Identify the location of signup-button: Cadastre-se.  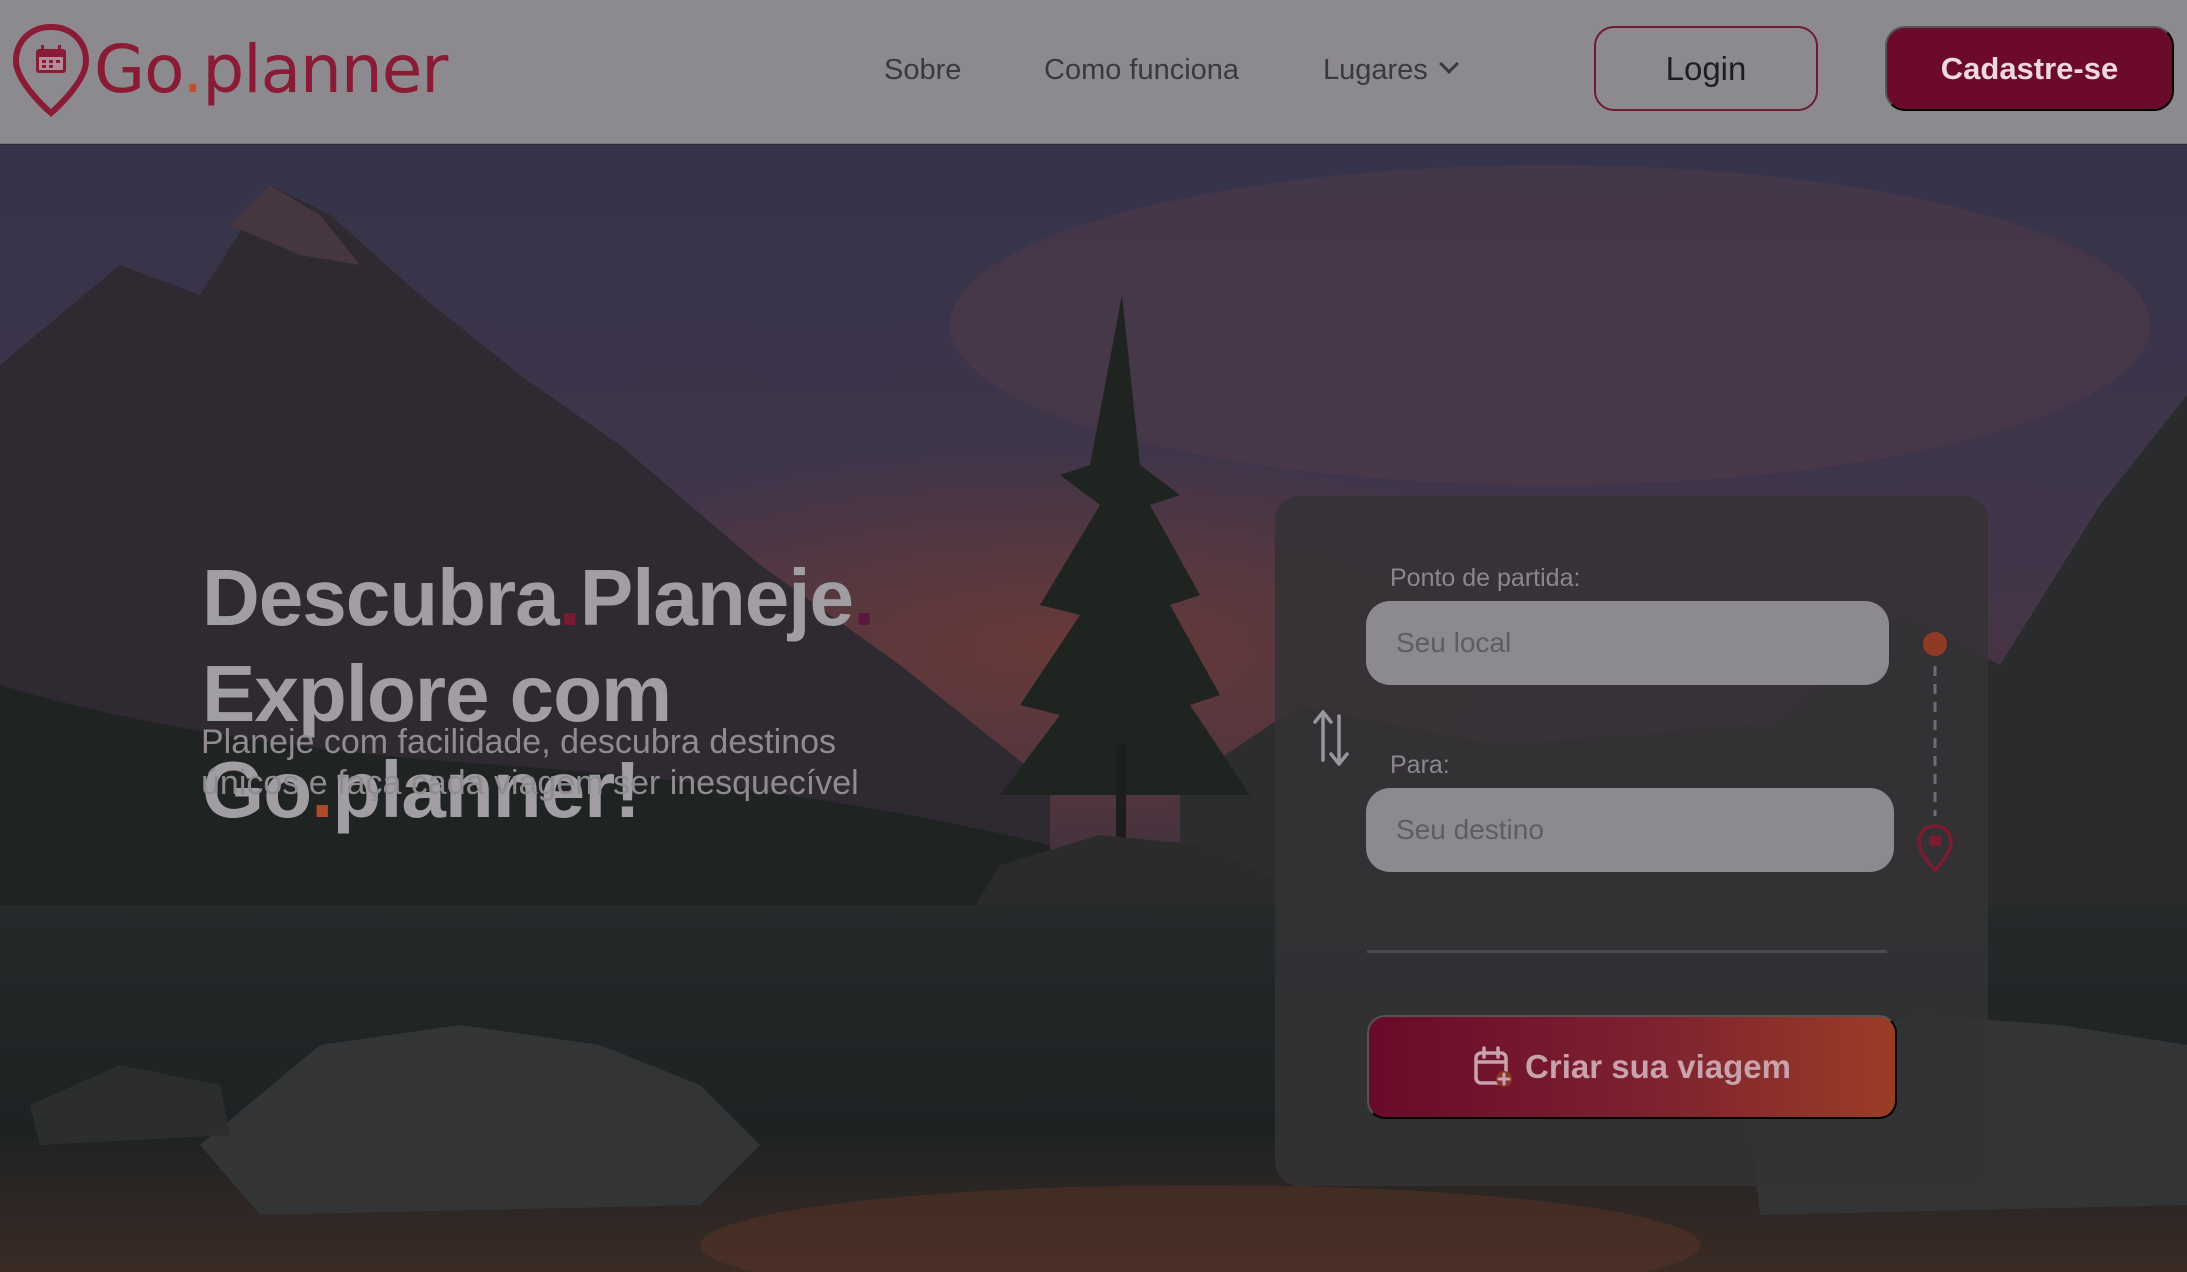
(2029, 68).